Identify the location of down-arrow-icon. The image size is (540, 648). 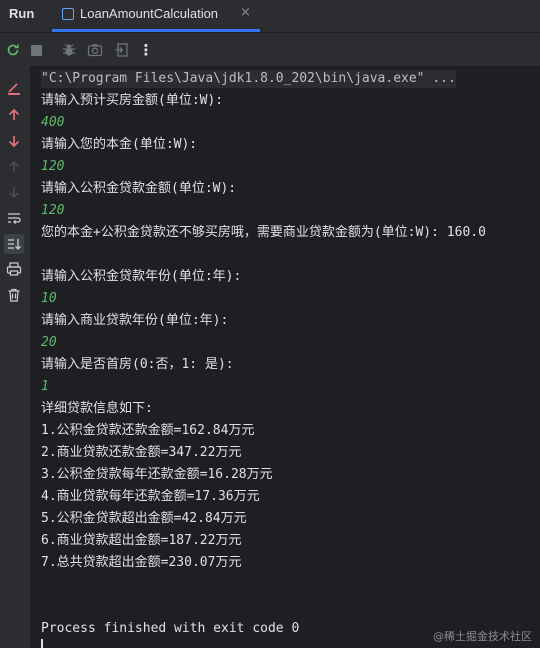
(14, 141).